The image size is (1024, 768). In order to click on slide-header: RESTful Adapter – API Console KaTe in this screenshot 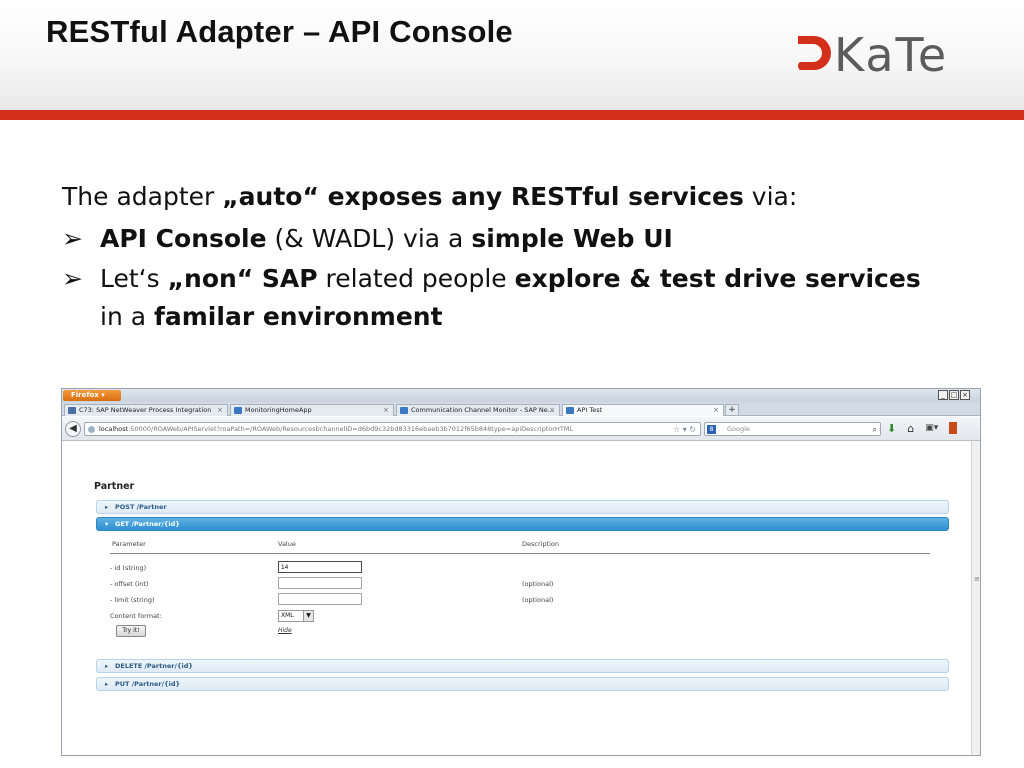, I will do `click(512, 55)`.